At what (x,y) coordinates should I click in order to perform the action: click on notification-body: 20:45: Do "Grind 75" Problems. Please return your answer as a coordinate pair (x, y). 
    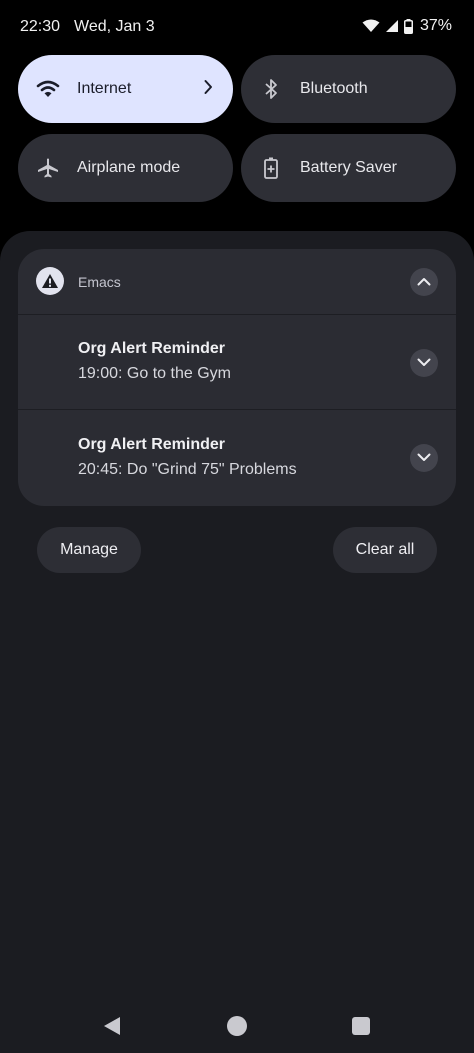
    Looking at the image, I should click on (187, 469).